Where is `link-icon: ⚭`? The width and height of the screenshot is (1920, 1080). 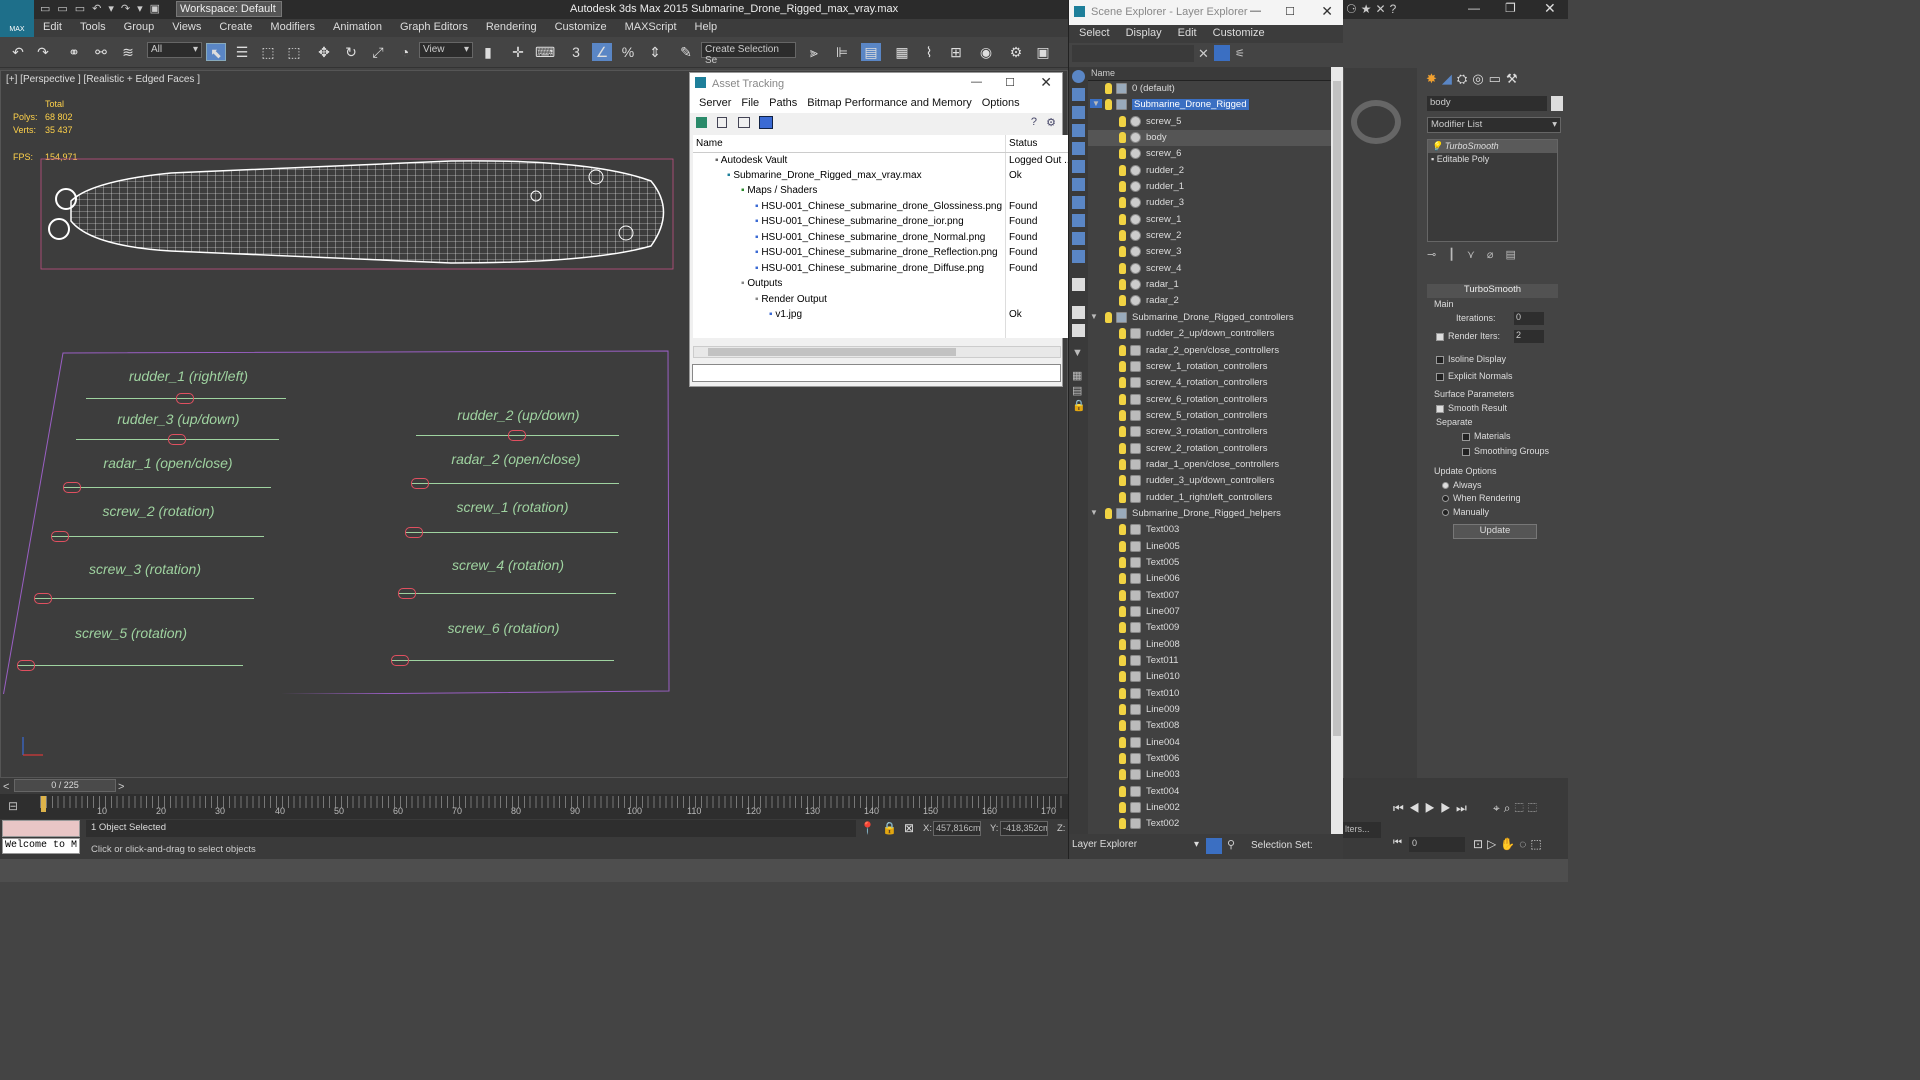
link-icon: ⚭ is located at coordinates (74, 52).